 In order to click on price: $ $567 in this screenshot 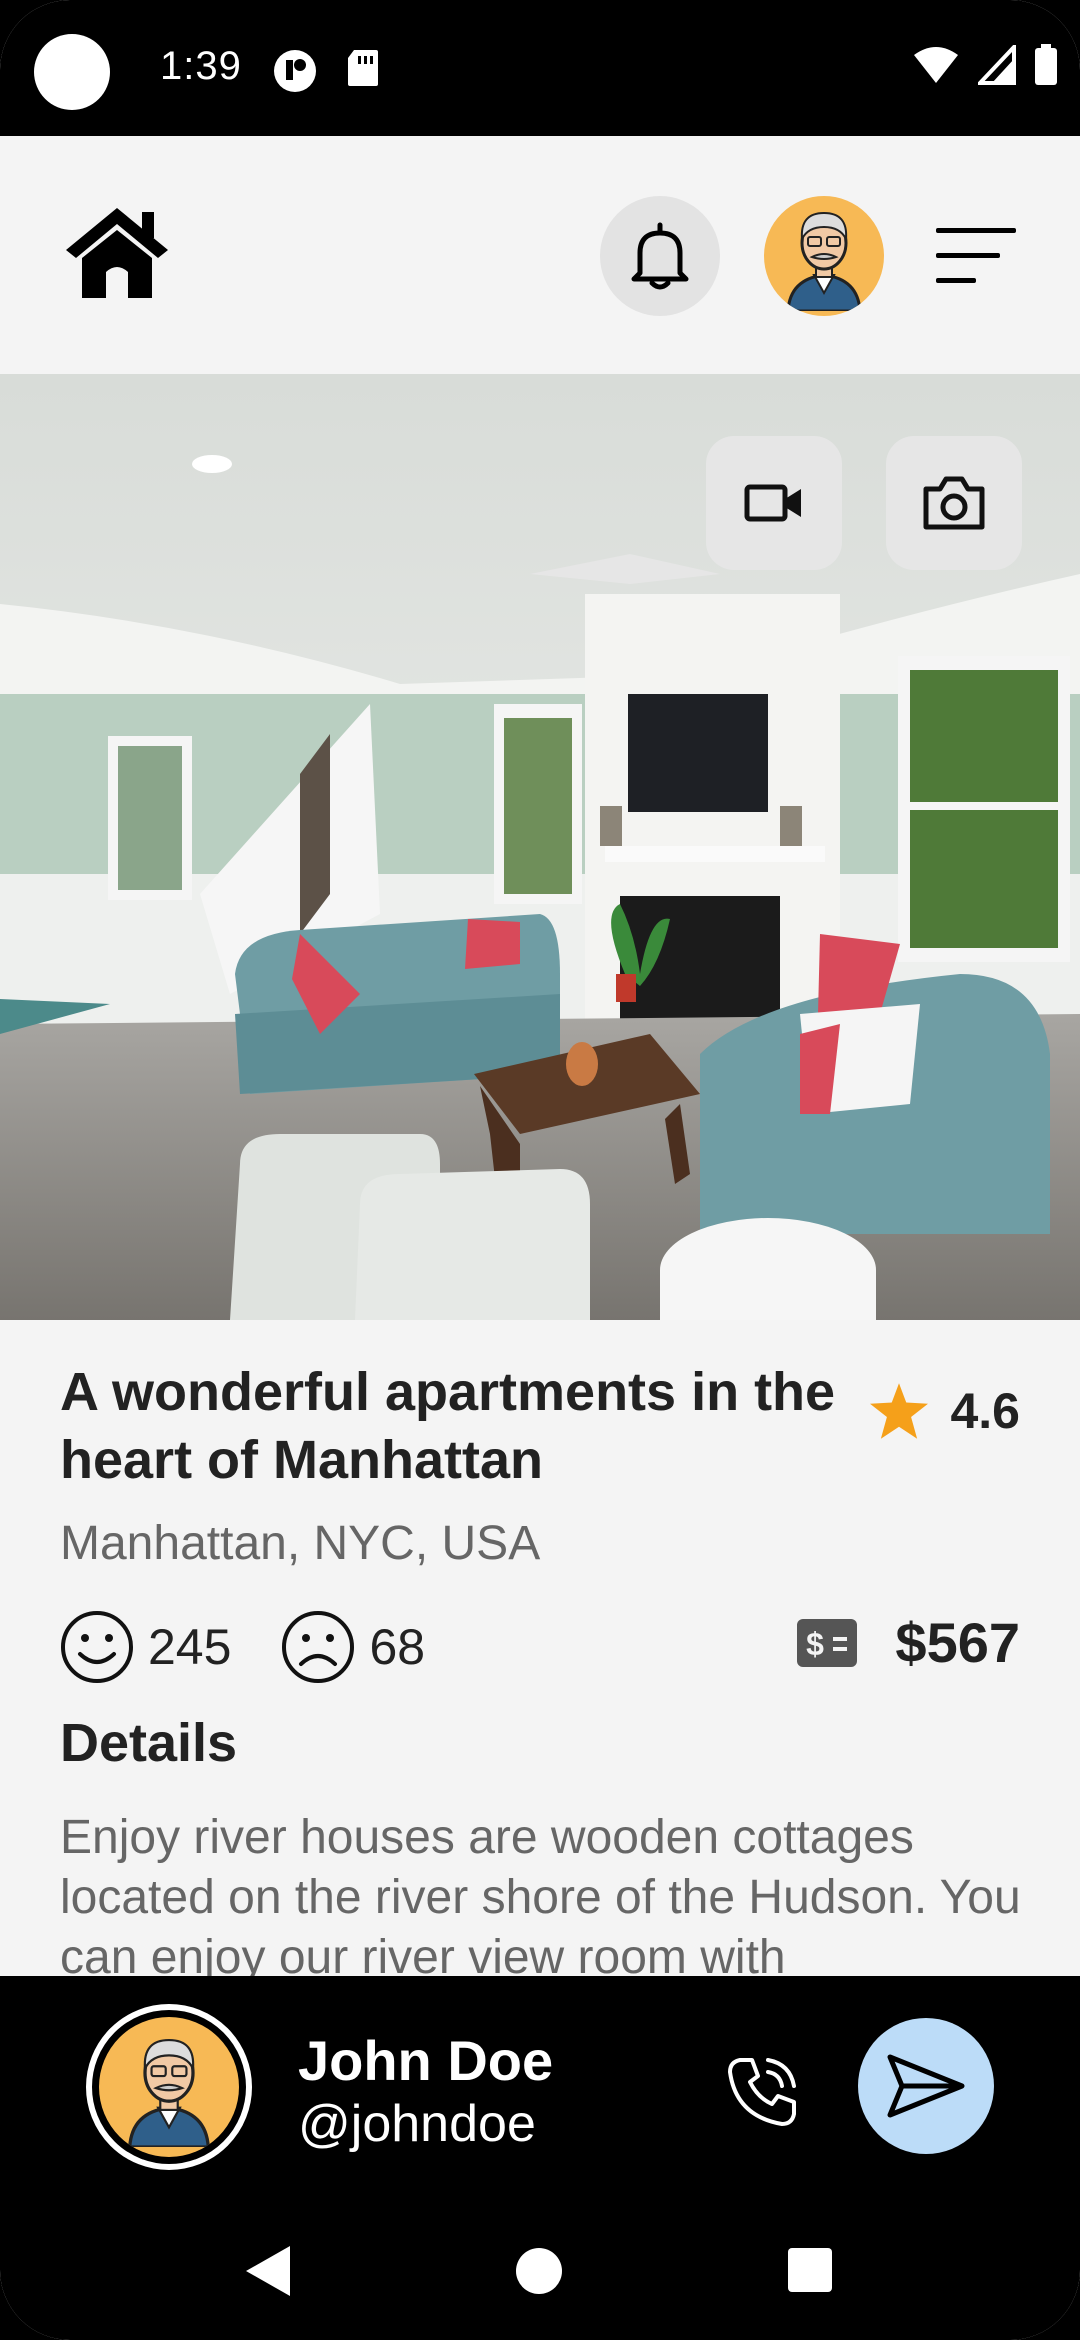, I will do `click(908, 1642)`.